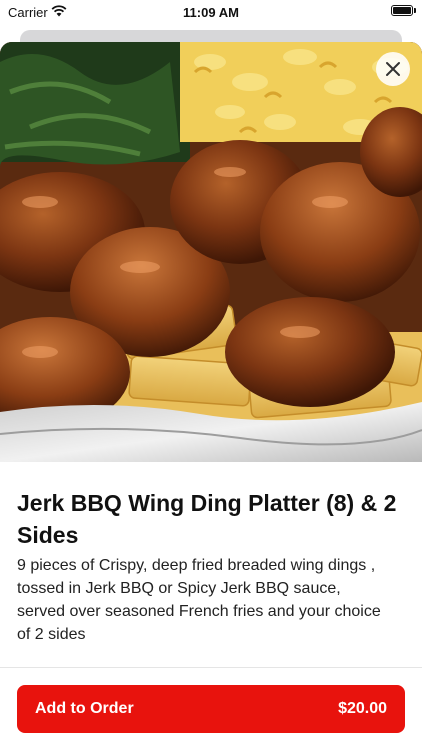 This screenshot has width=422, height=750. What do you see at coordinates (84, 708) in the screenshot?
I see `add-to-order-label: Add to Order` at bounding box center [84, 708].